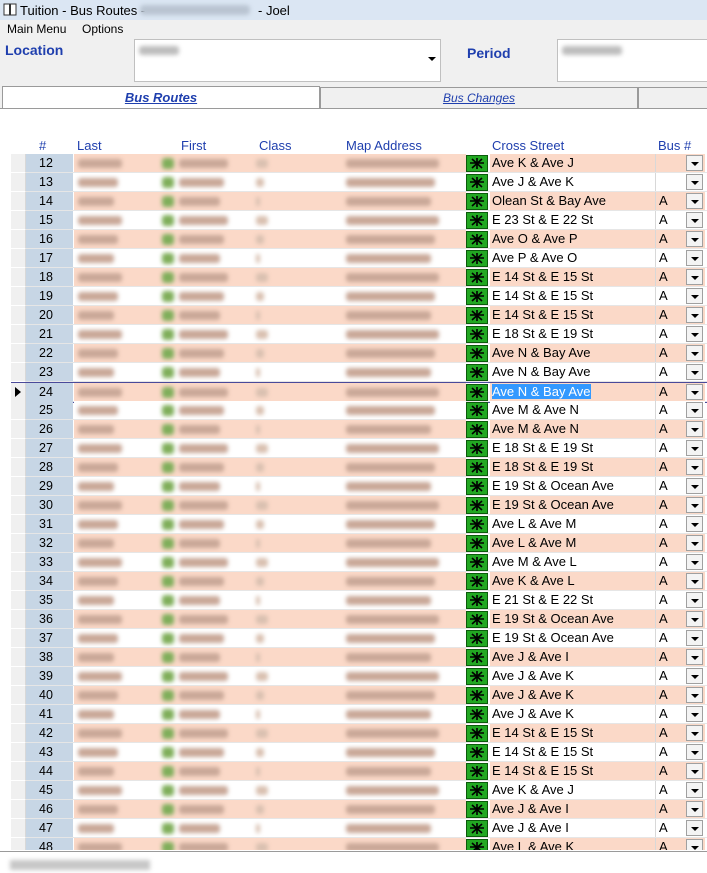  Describe the element at coordinates (359, 524) in the screenshot. I see `table-row: 31 Ave L & Ave MA` at that location.